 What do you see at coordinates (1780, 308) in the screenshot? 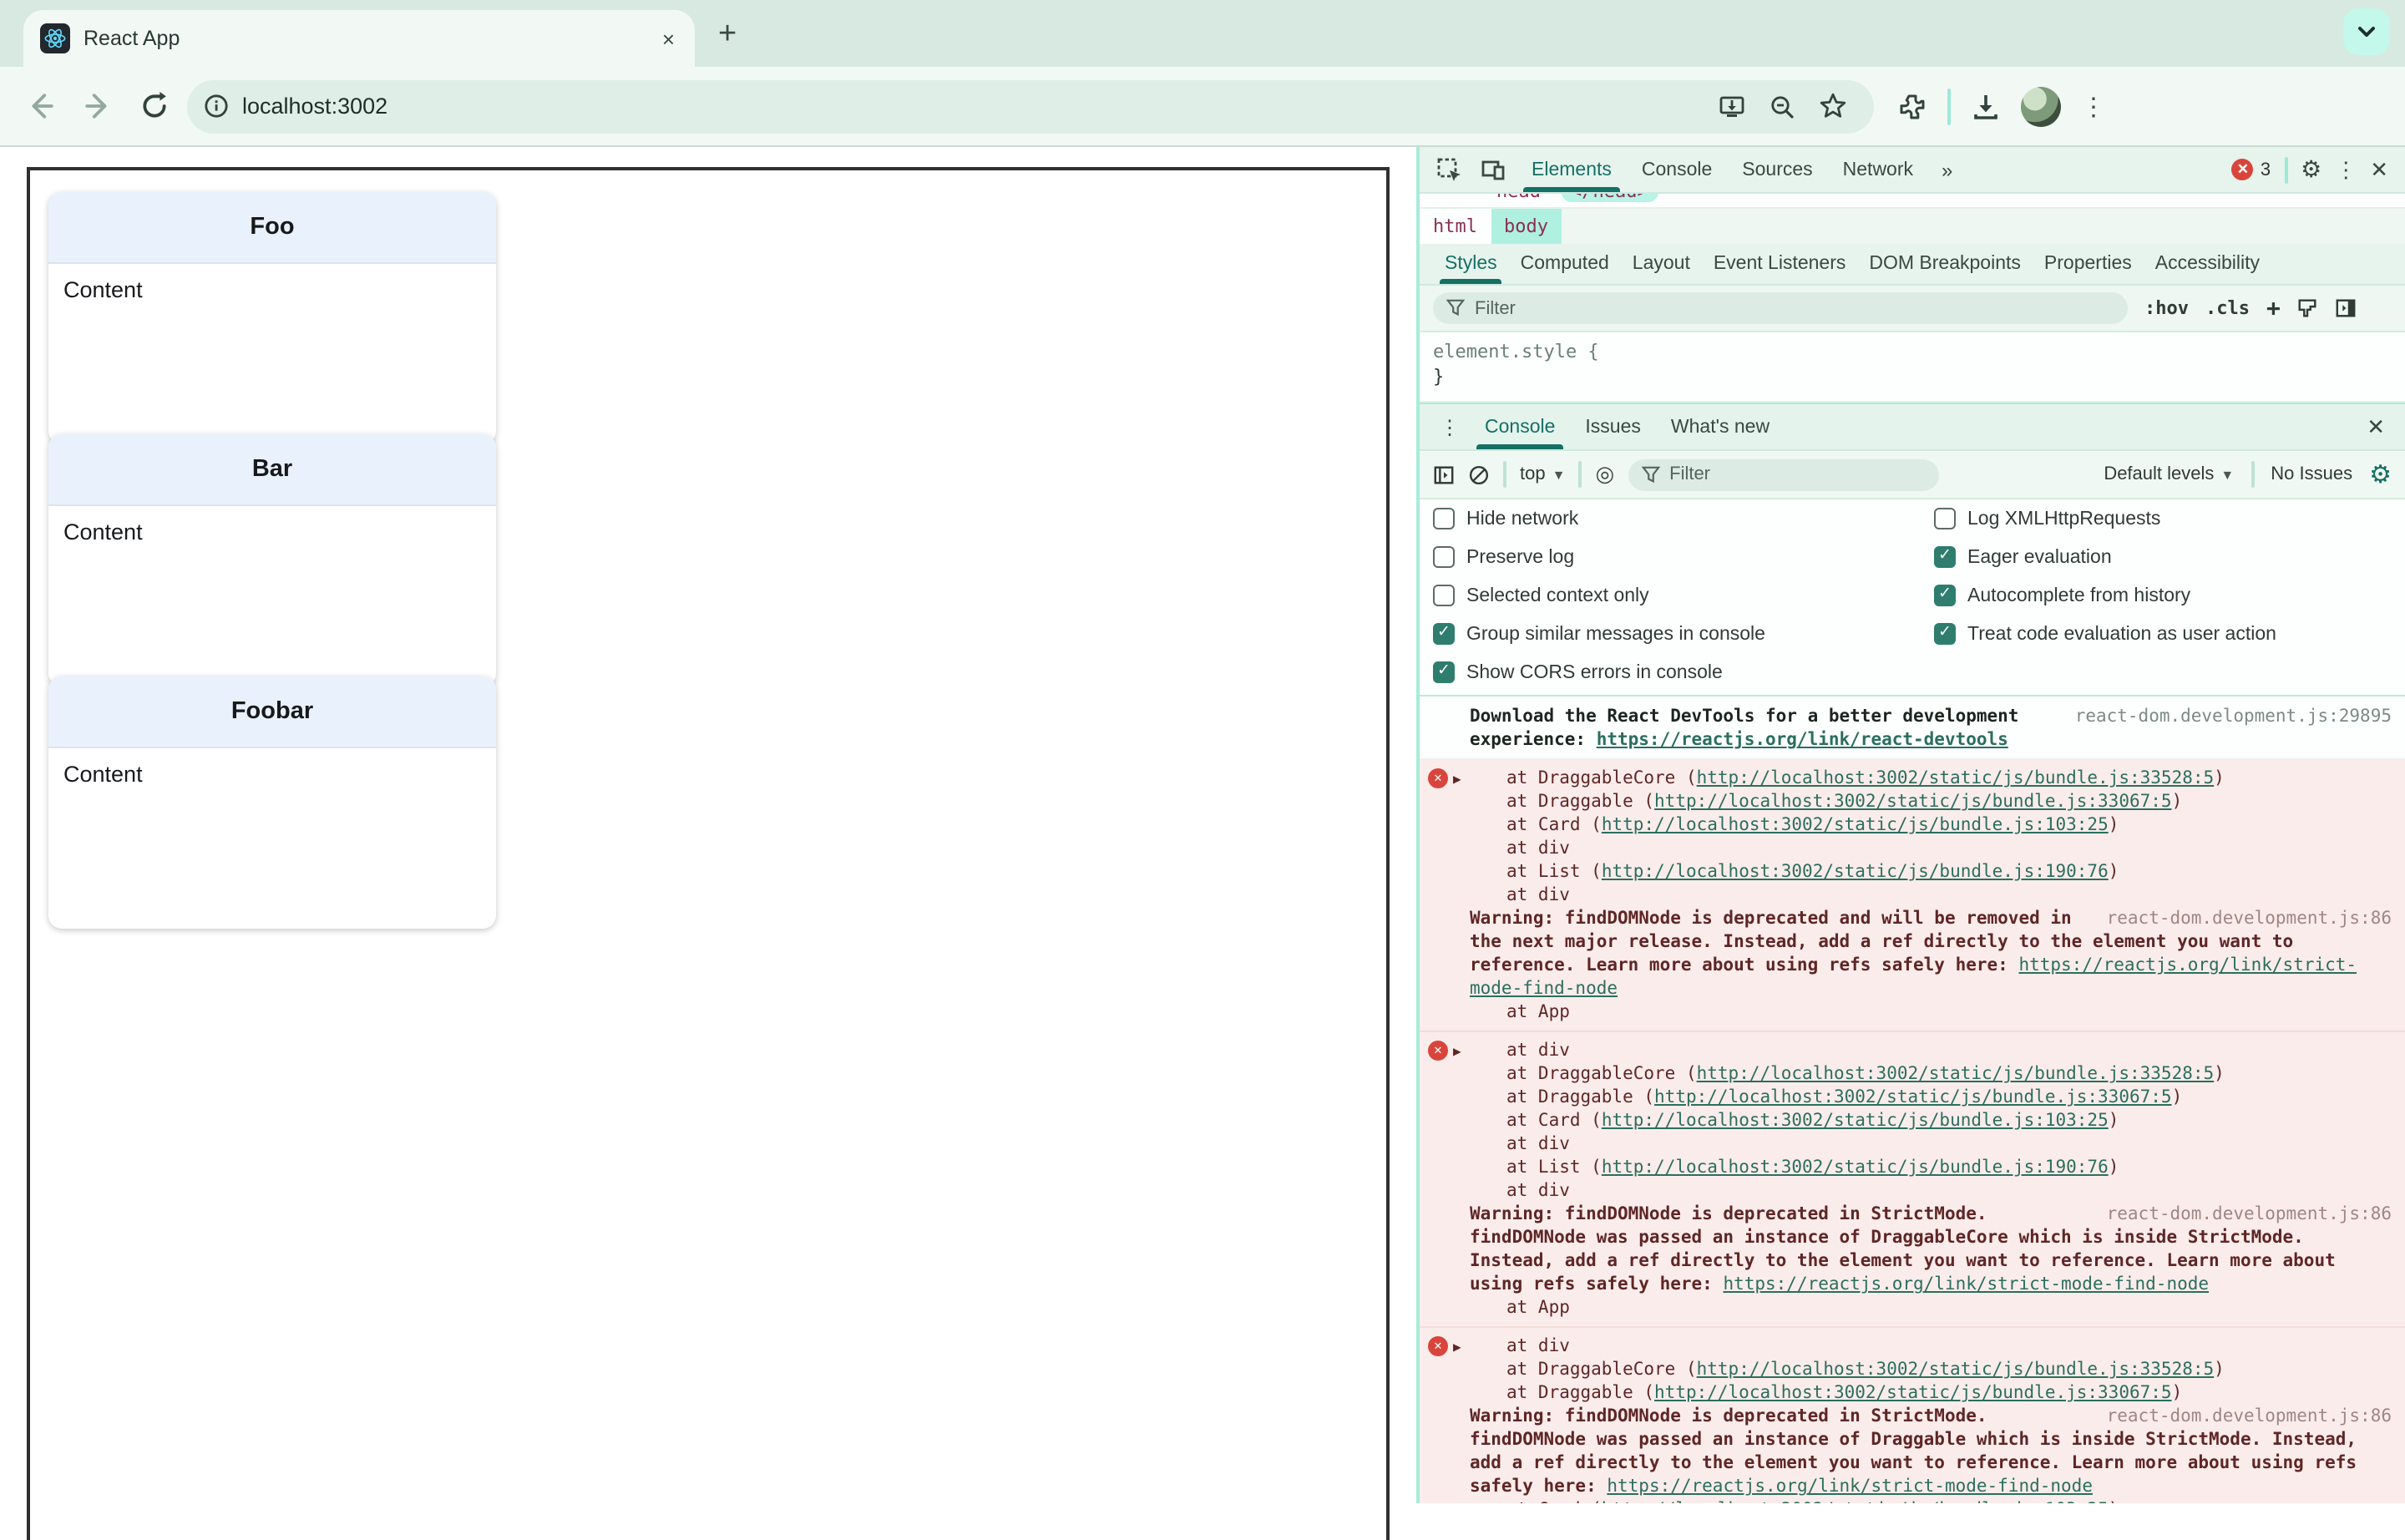
I see `styles-filter-input: Filter` at bounding box center [1780, 308].